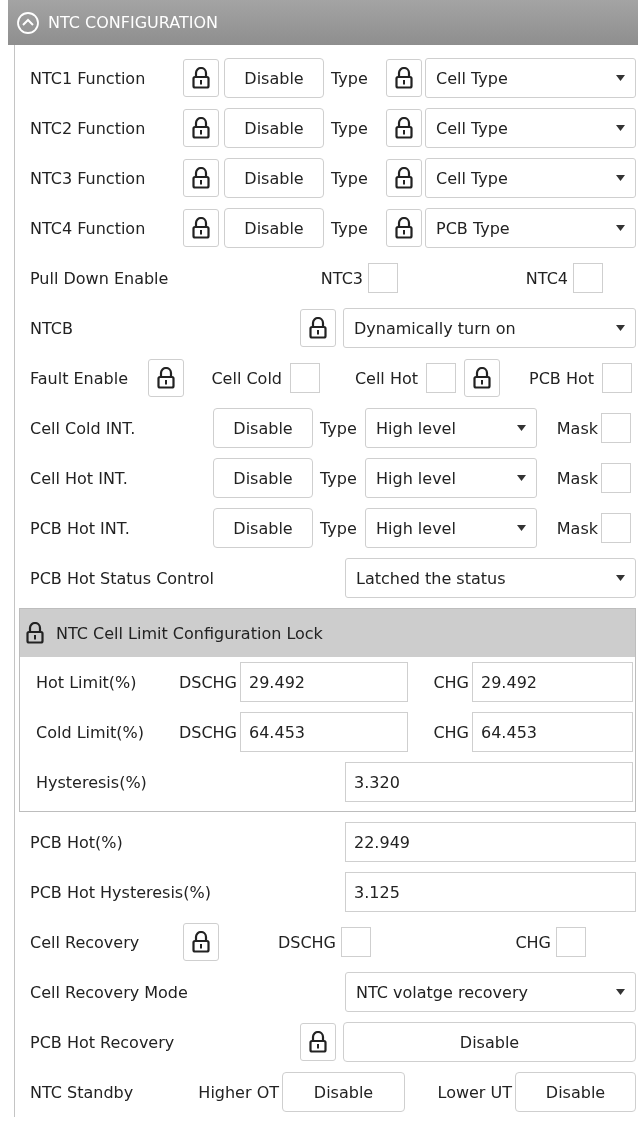 The image size is (638, 1121). What do you see at coordinates (341, 278) in the screenshot?
I see `field-label: NTC3` at bounding box center [341, 278].